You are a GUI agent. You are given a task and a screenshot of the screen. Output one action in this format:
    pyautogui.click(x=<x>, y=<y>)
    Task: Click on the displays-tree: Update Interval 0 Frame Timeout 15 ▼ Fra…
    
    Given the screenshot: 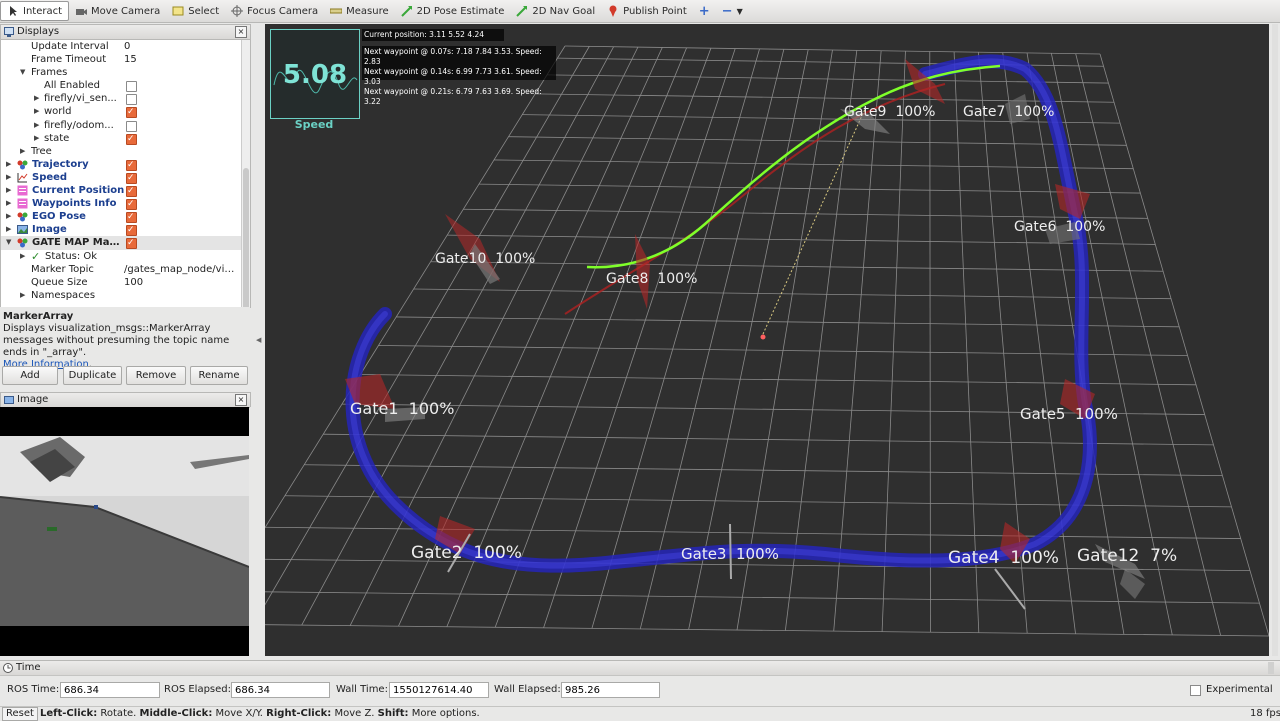 What is the action you would take?
    pyautogui.click(x=121, y=171)
    